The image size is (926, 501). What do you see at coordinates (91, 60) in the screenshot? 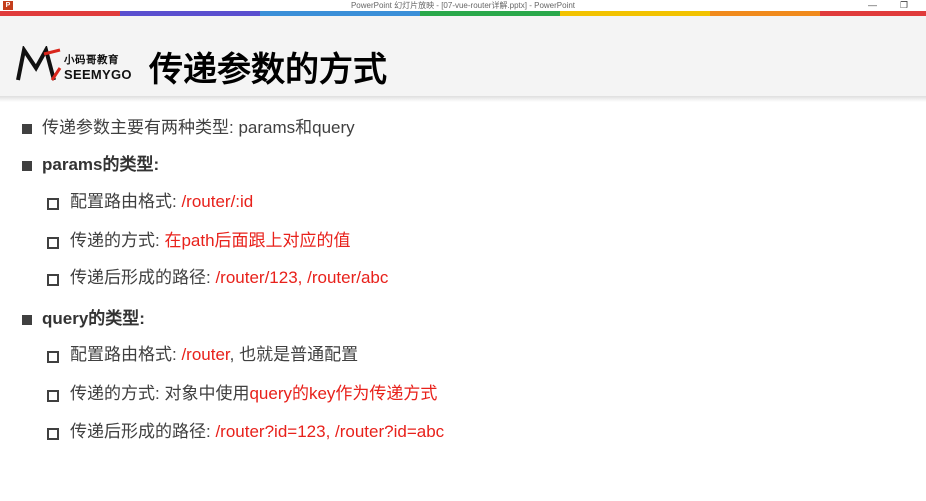
I see `logo-chinese-text: 小码哥教育` at bounding box center [91, 60].